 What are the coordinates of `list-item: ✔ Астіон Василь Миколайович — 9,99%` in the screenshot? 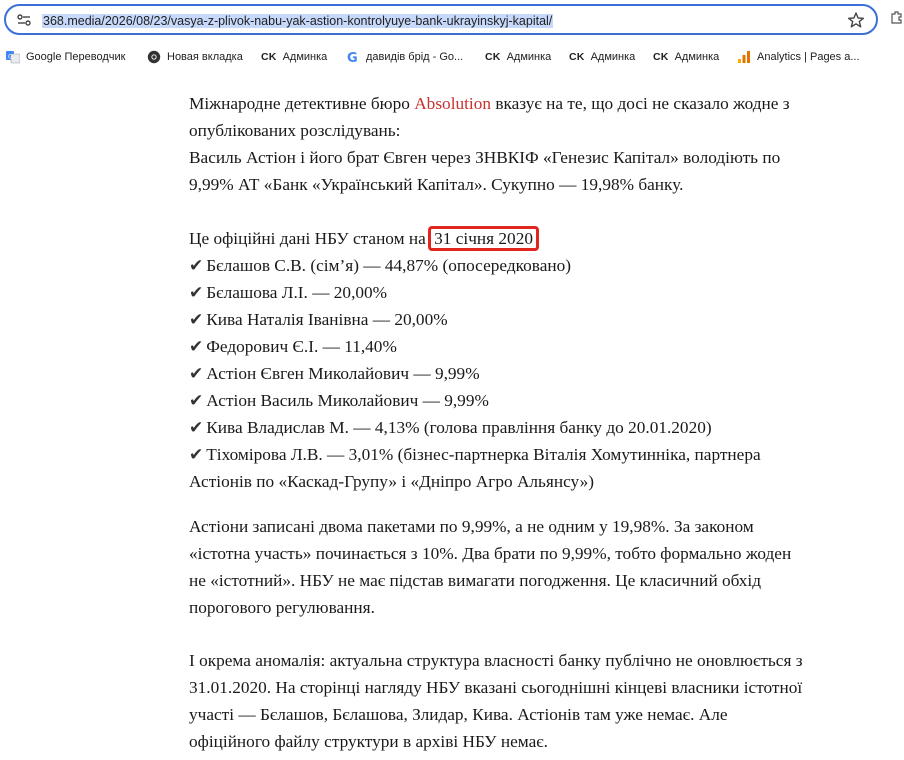 It's located at (534, 400).